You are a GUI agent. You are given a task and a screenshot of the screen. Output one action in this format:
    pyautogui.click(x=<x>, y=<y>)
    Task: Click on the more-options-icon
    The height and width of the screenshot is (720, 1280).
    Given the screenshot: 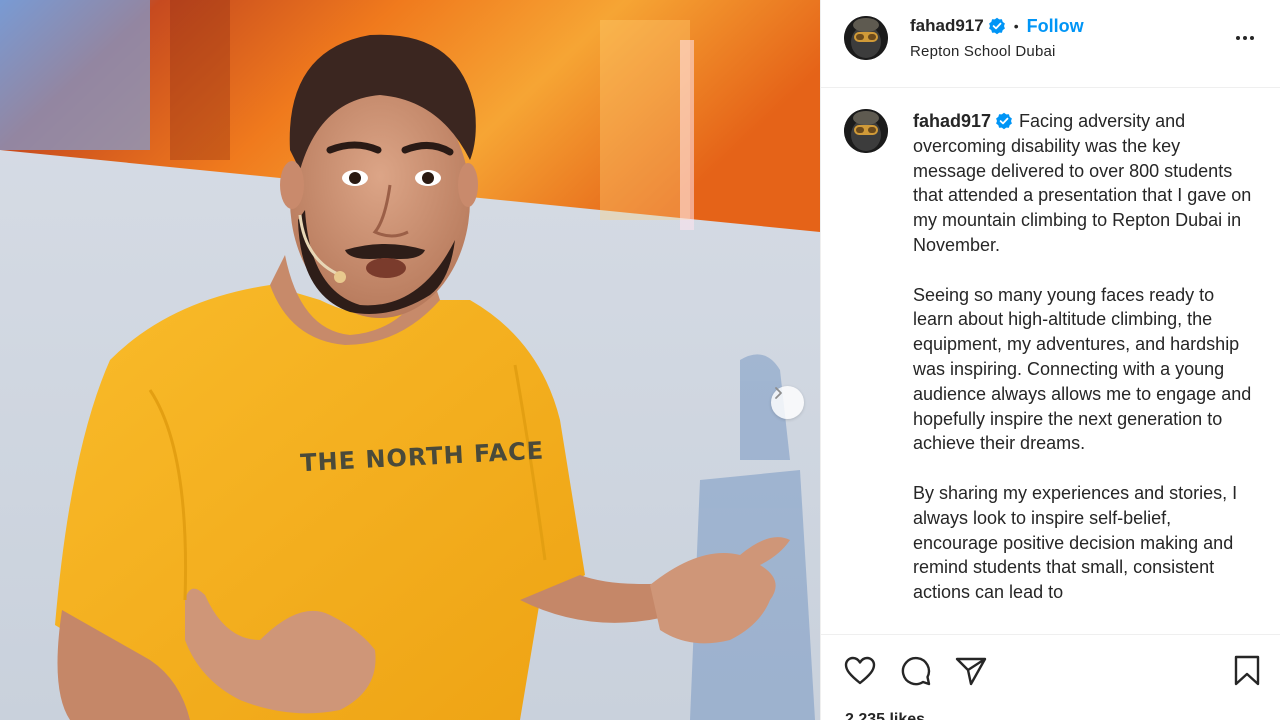 What is the action you would take?
    pyautogui.click(x=1245, y=38)
    